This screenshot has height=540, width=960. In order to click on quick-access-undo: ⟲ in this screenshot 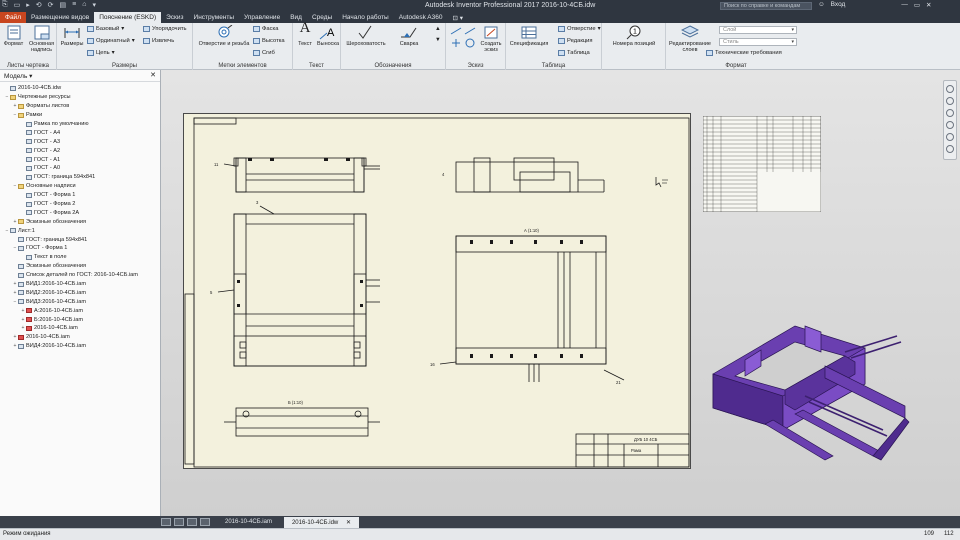, I will do `click(39, 5)`.